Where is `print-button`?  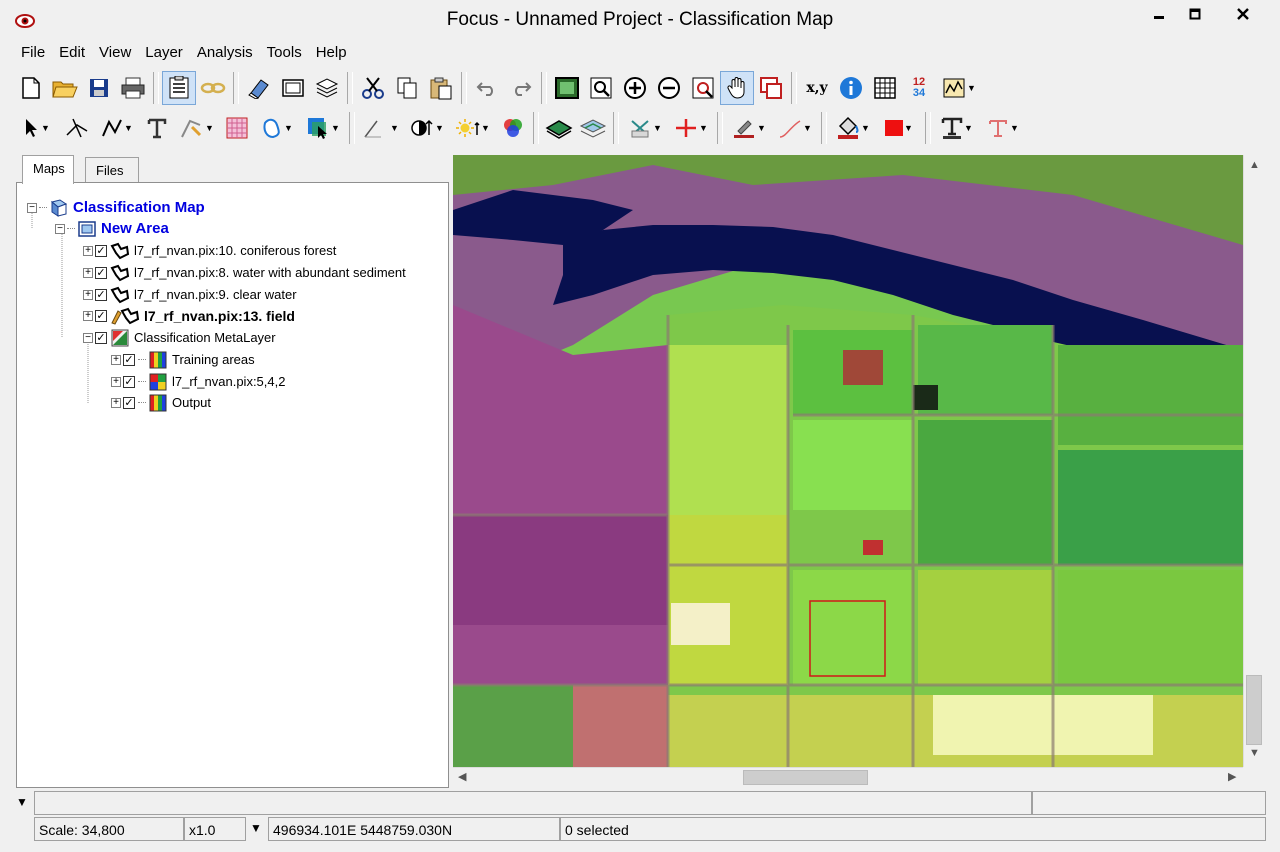
print-button is located at coordinates (133, 88).